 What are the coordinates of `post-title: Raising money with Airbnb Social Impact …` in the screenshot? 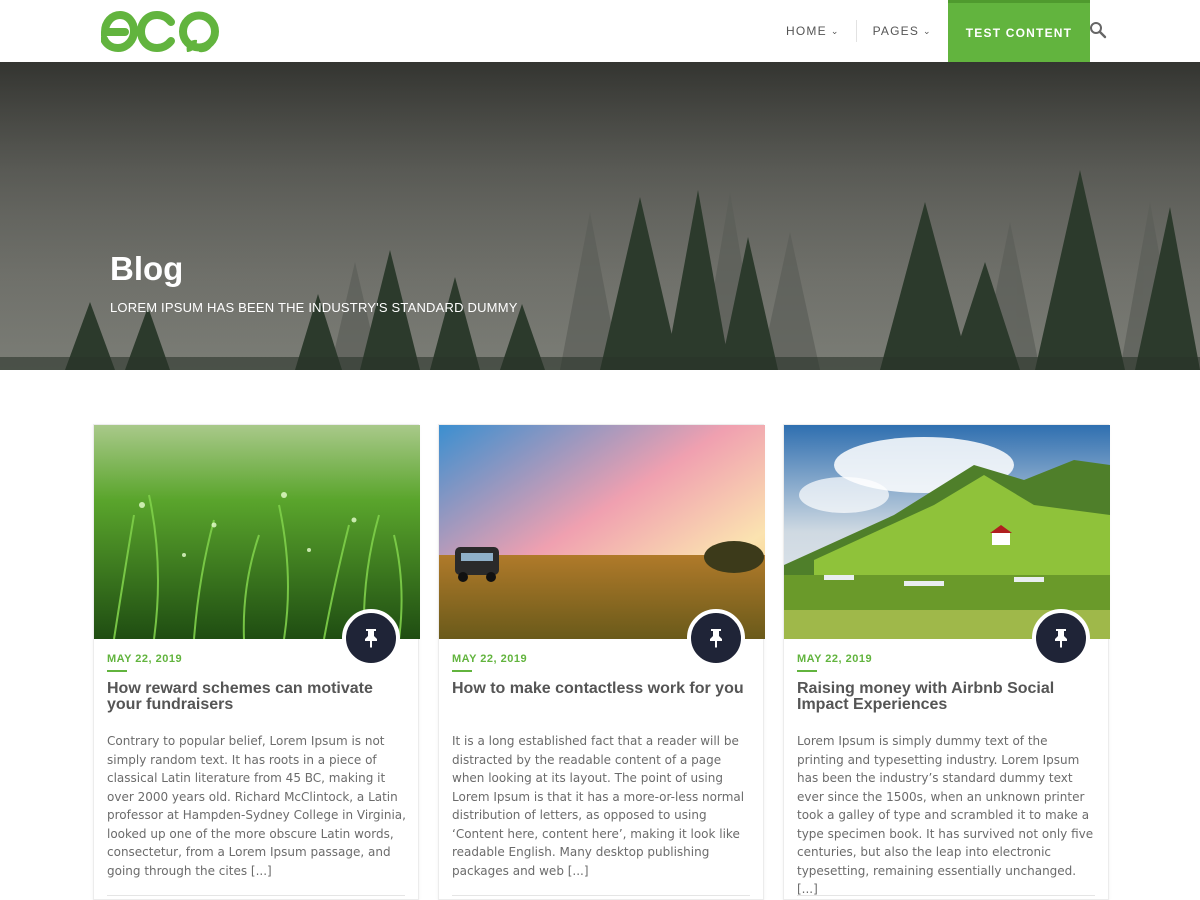 It's located at (947, 697).